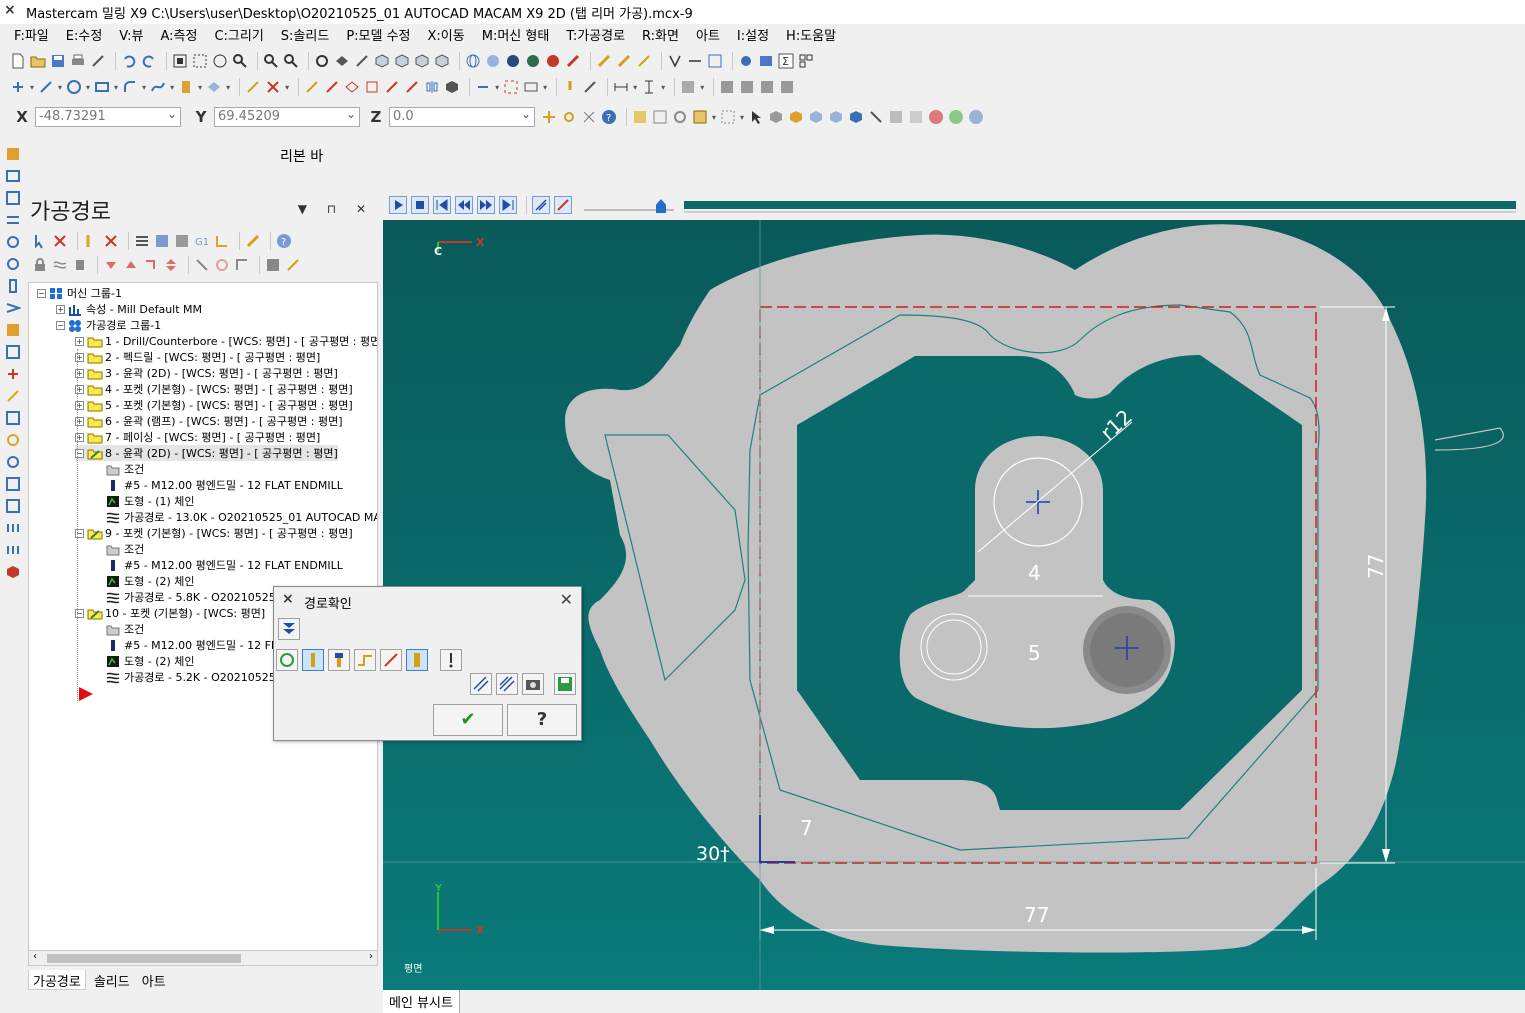 This screenshot has width=1525, height=1013. What do you see at coordinates (218, 565) in the screenshot?
I see `tree-row: #5 - M12.00 평엔드밀 - 12 FLAT ENDMILL` at bounding box center [218, 565].